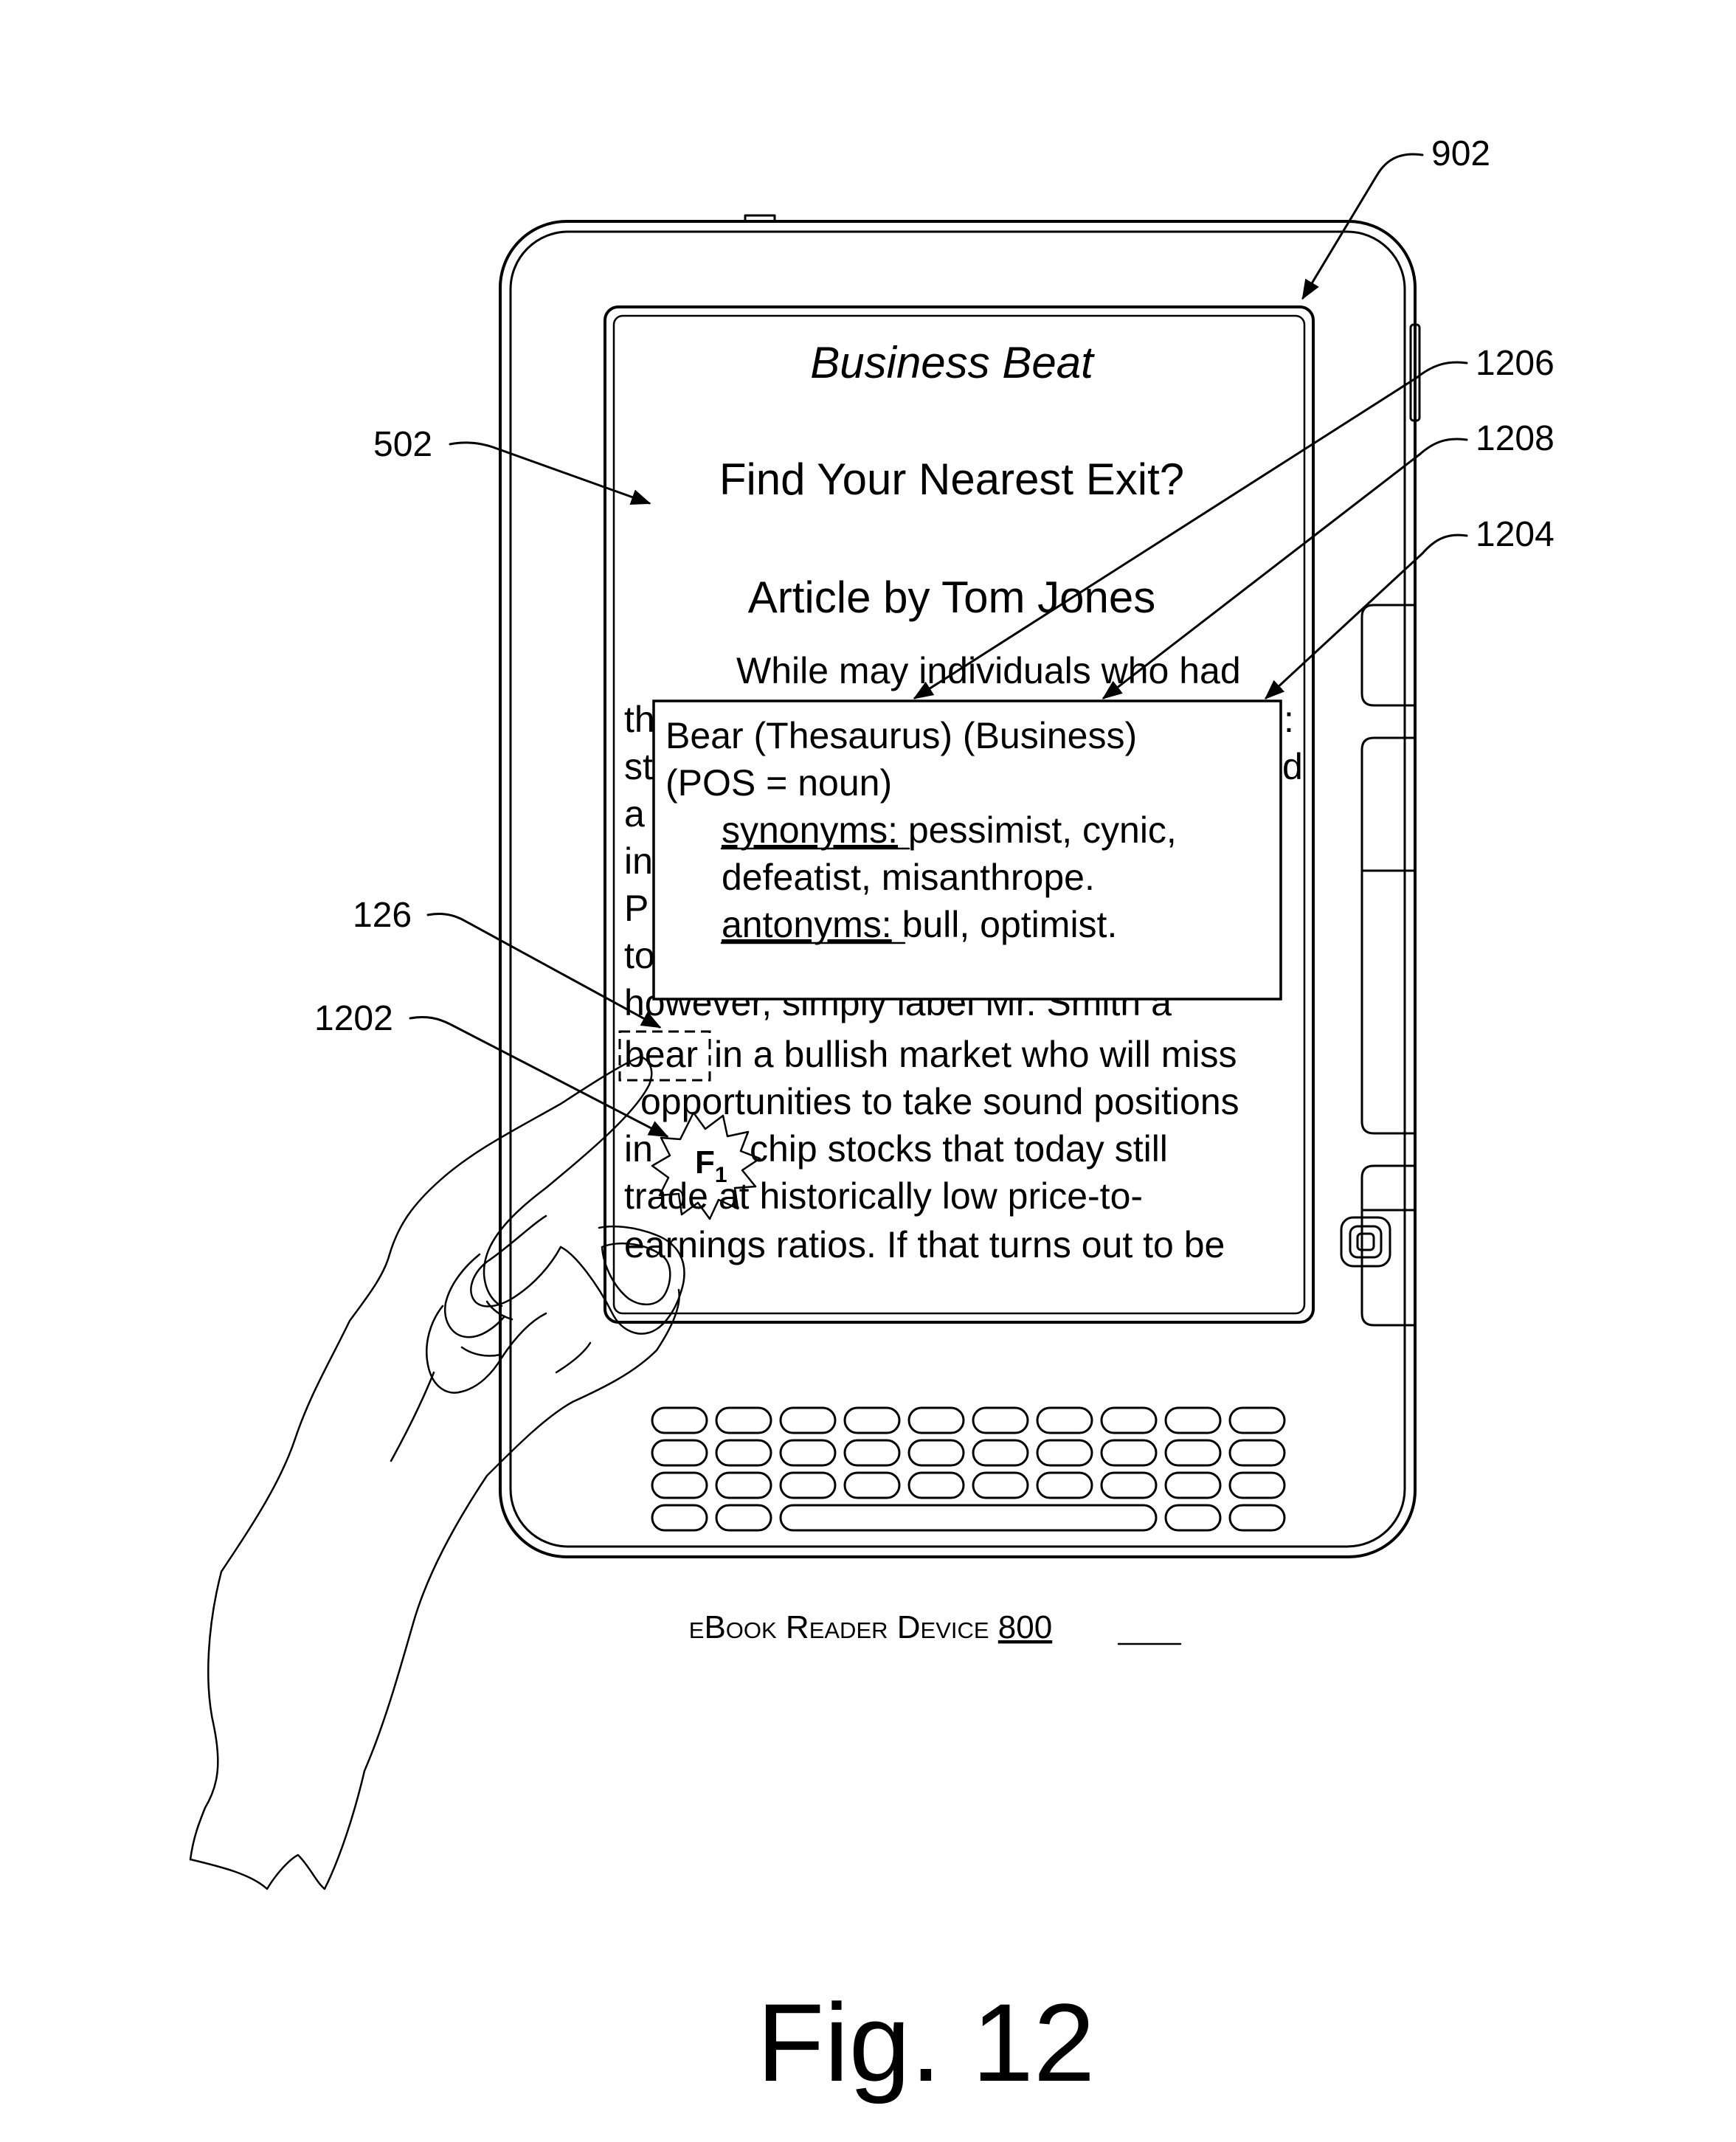  Describe the element at coordinates (437, 1473) in the screenshot. I see `user-hand` at that location.